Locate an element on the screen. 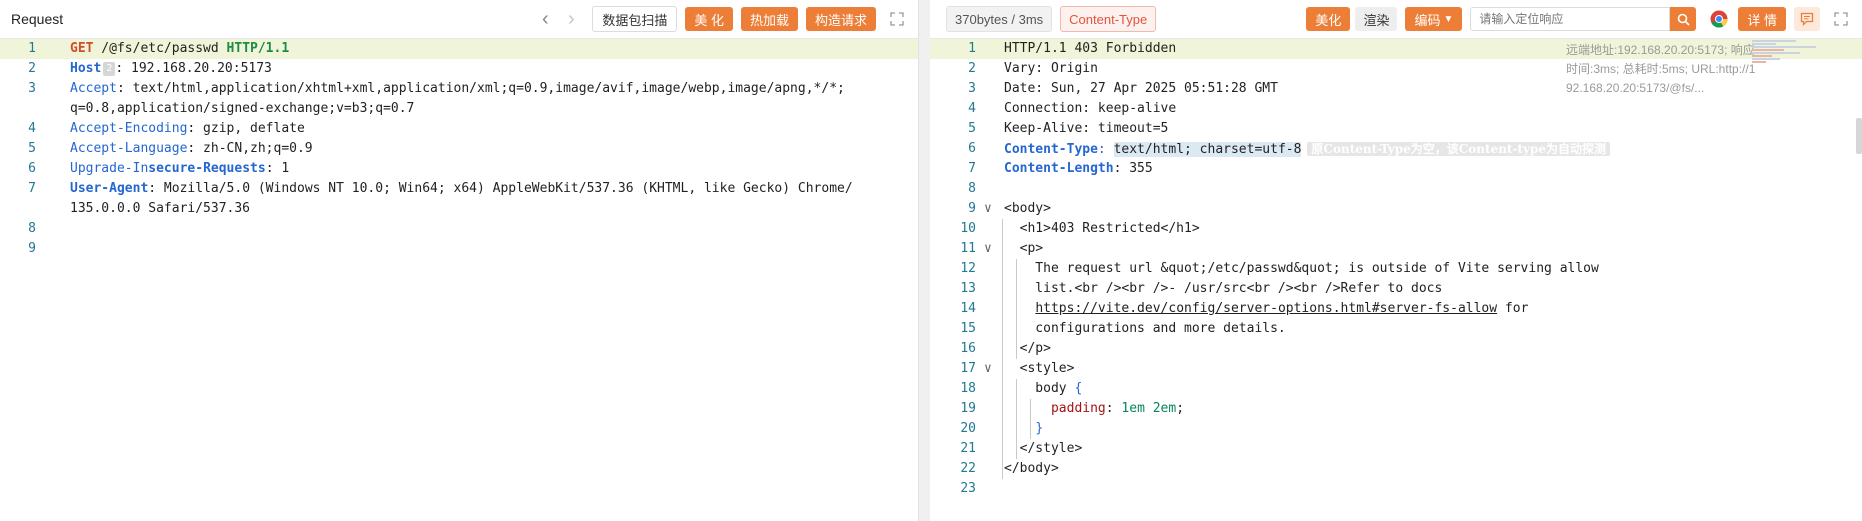  code-token: <h1>403 Restricted</h1> is located at coordinates (1102, 228).